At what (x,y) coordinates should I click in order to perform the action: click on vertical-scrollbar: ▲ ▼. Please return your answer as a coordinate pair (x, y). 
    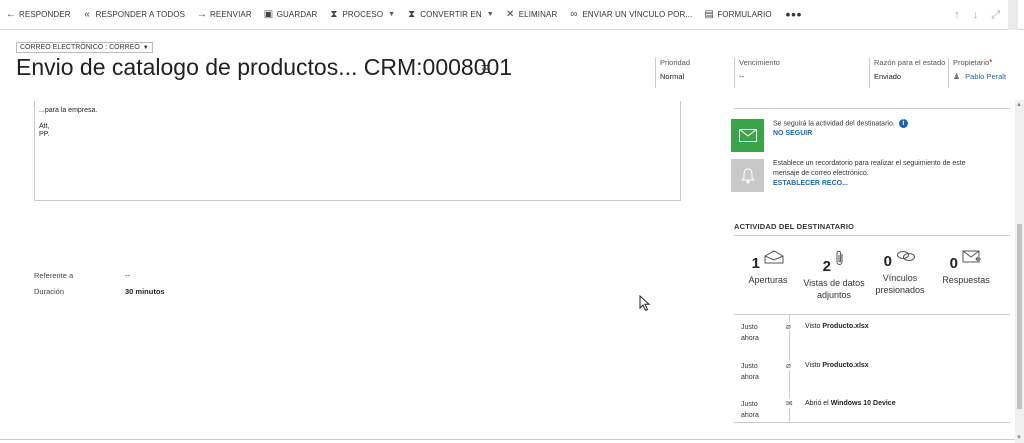
    Looking at the image, I should click on (1019, 271).